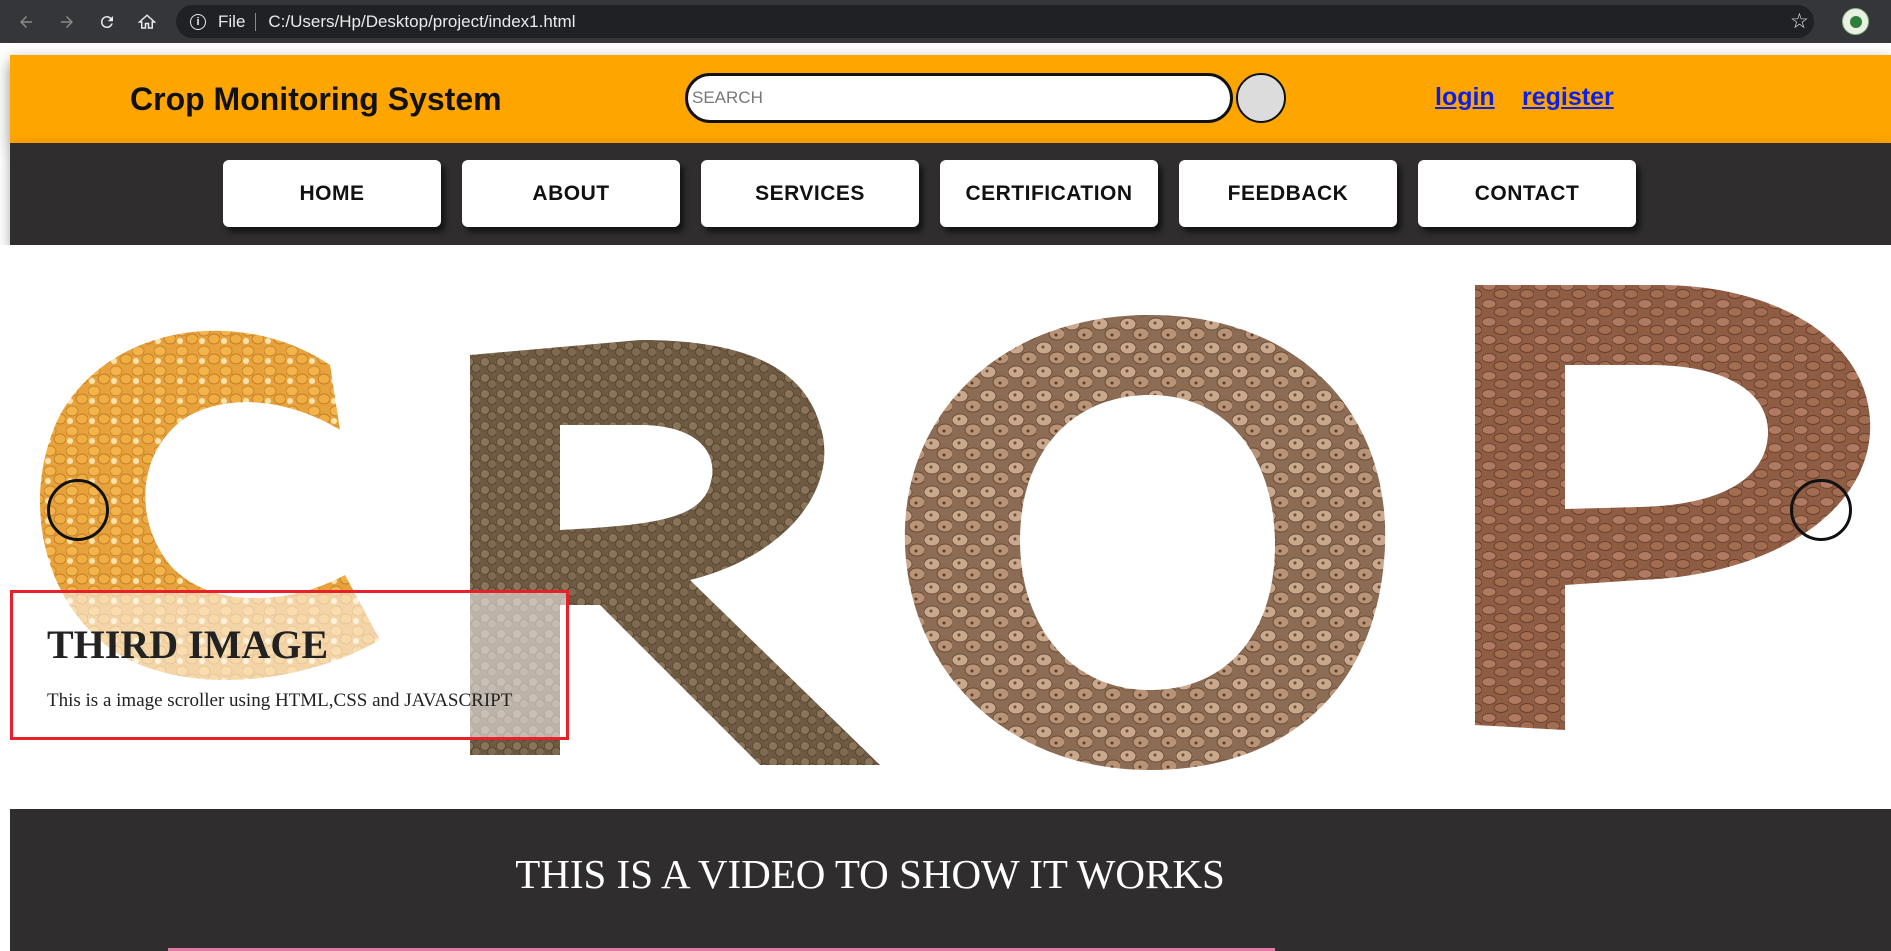 This screenshot has width=1891, height=951. Describe the element at coordinates (107, 22) in the screenshot. I see `reload-icon` at that location.